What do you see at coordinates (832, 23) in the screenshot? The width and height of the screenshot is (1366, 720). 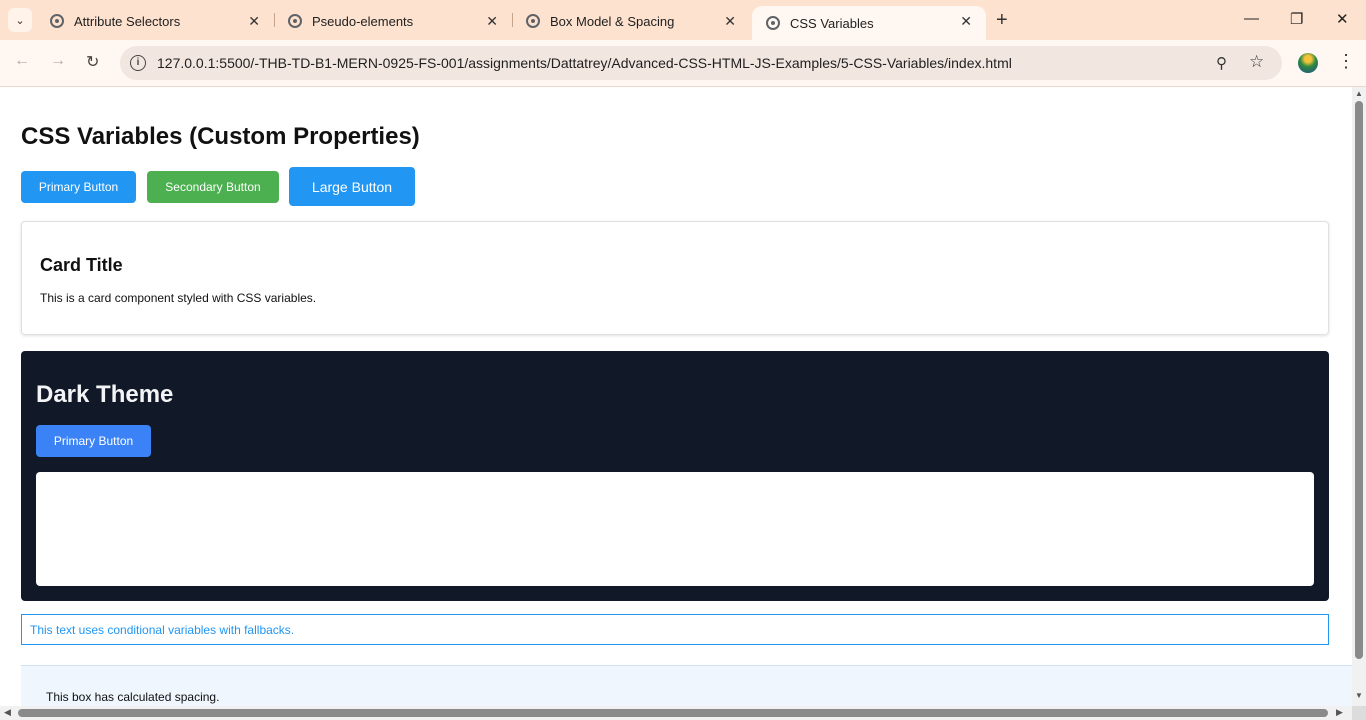 I see `tab-title: CSS Variables` at bounding box center [832, 23].